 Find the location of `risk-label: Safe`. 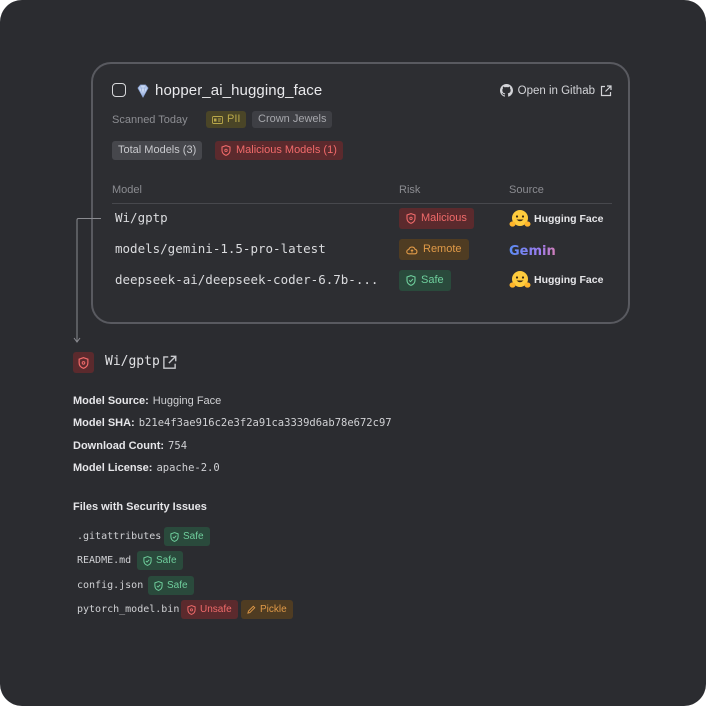

risk-label: Safe is located at coordinates (432, 280).